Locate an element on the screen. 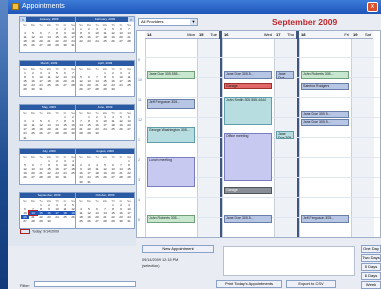 Image resolution: width=381 pixels, height=289 pixels. appointment-block: Jane Doe 305 555.4444 is located at coordinates (285, 135).